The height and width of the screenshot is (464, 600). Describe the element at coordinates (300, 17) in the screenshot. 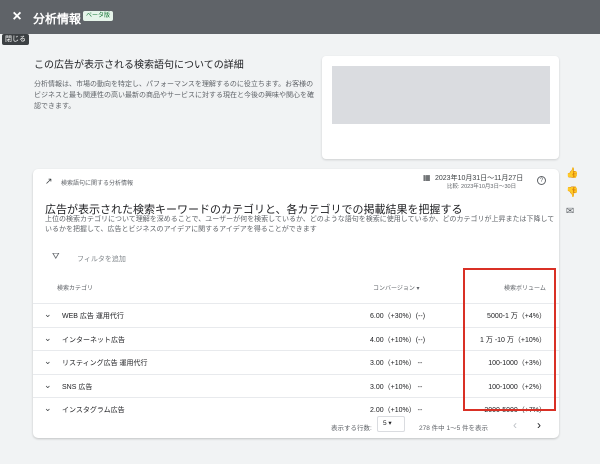

I see `top-bar: × 分析情報 ベータ版` at that location.